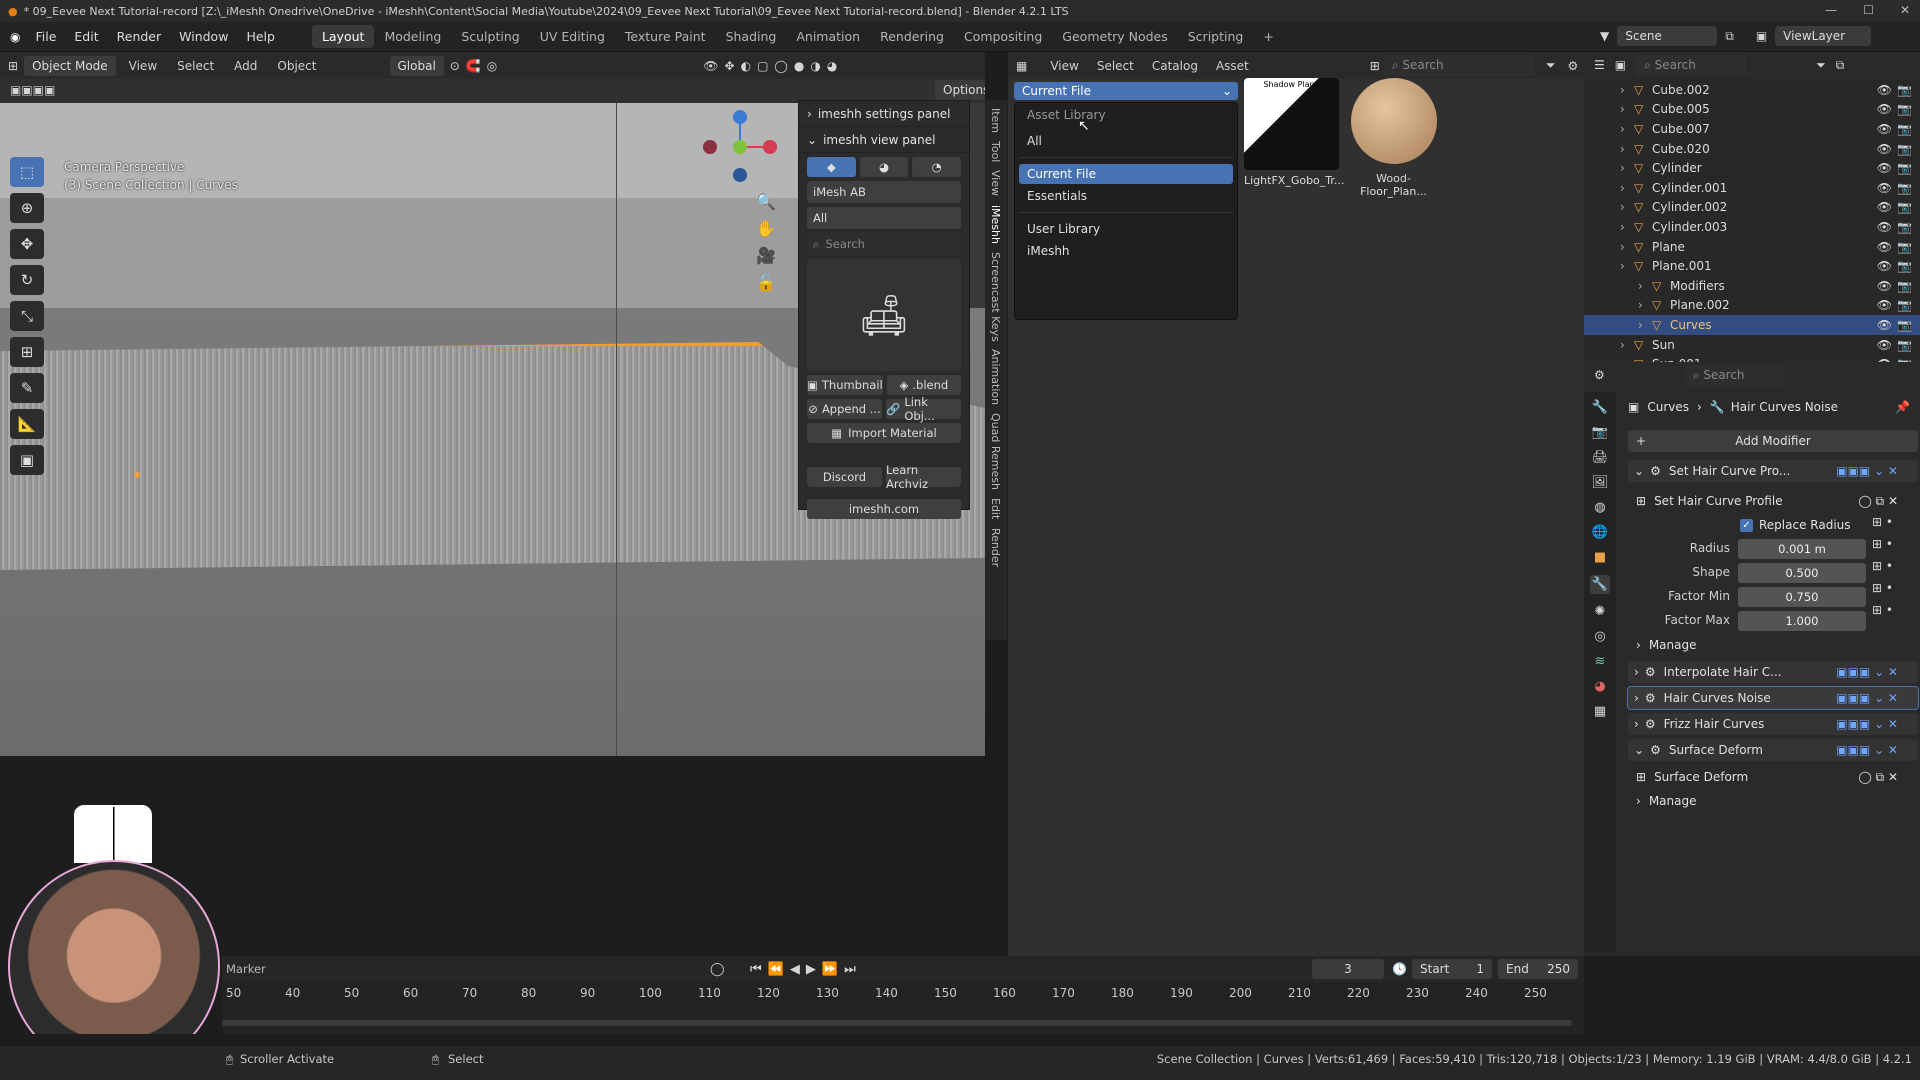 The image size is (1920, 1080). Describe the element at coordinates (1778, 801) in the screenshot. I see `manage-panel-2: › Manage` at that location.